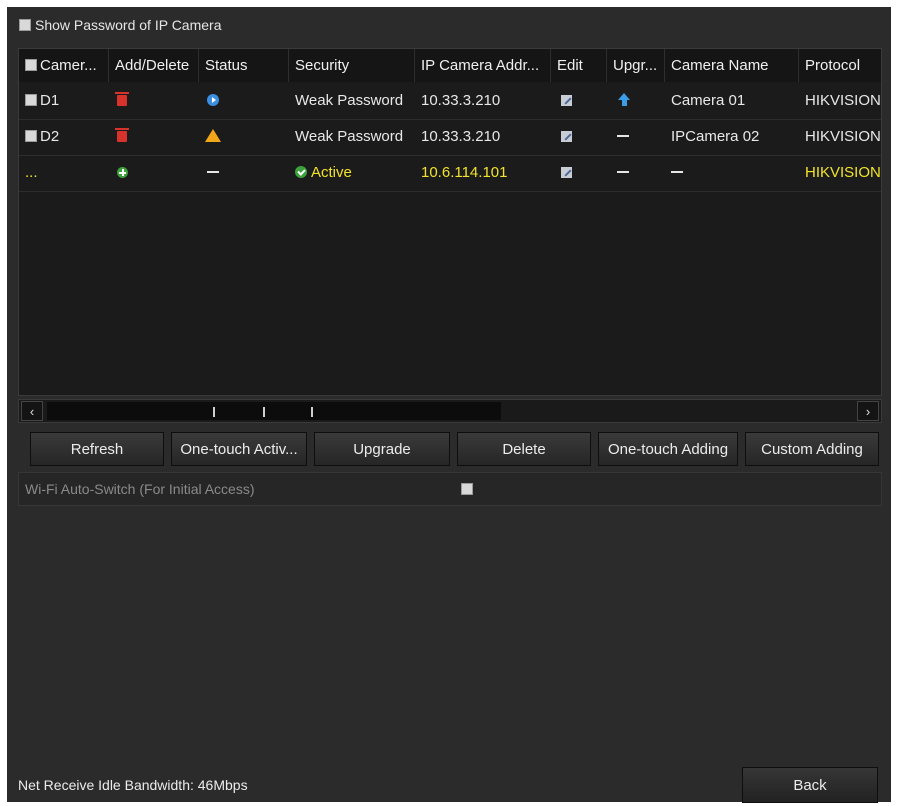 The width and height of the screenshot is (898, 806). I want to click on camera-name-cell, so click(732, 173).